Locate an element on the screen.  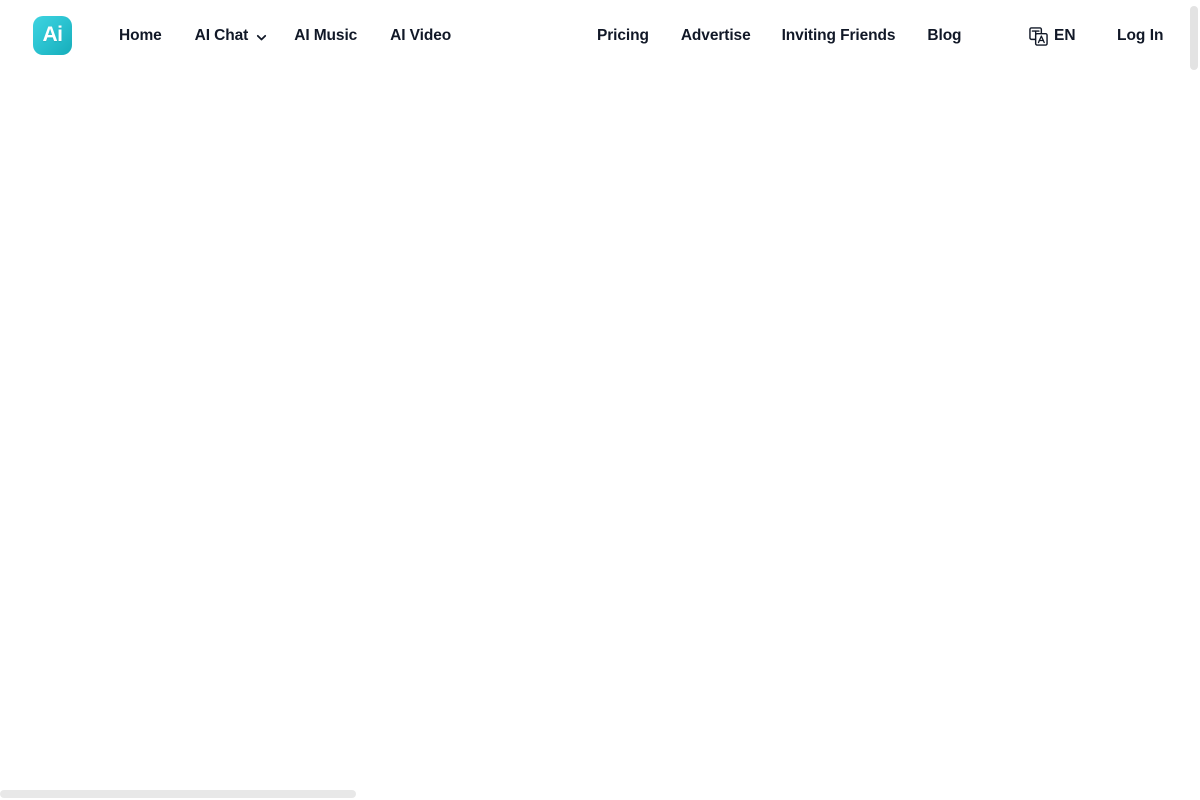
primary-navigation: Home AI Chat AI Music AI Video is located at coordinates (285, 36).